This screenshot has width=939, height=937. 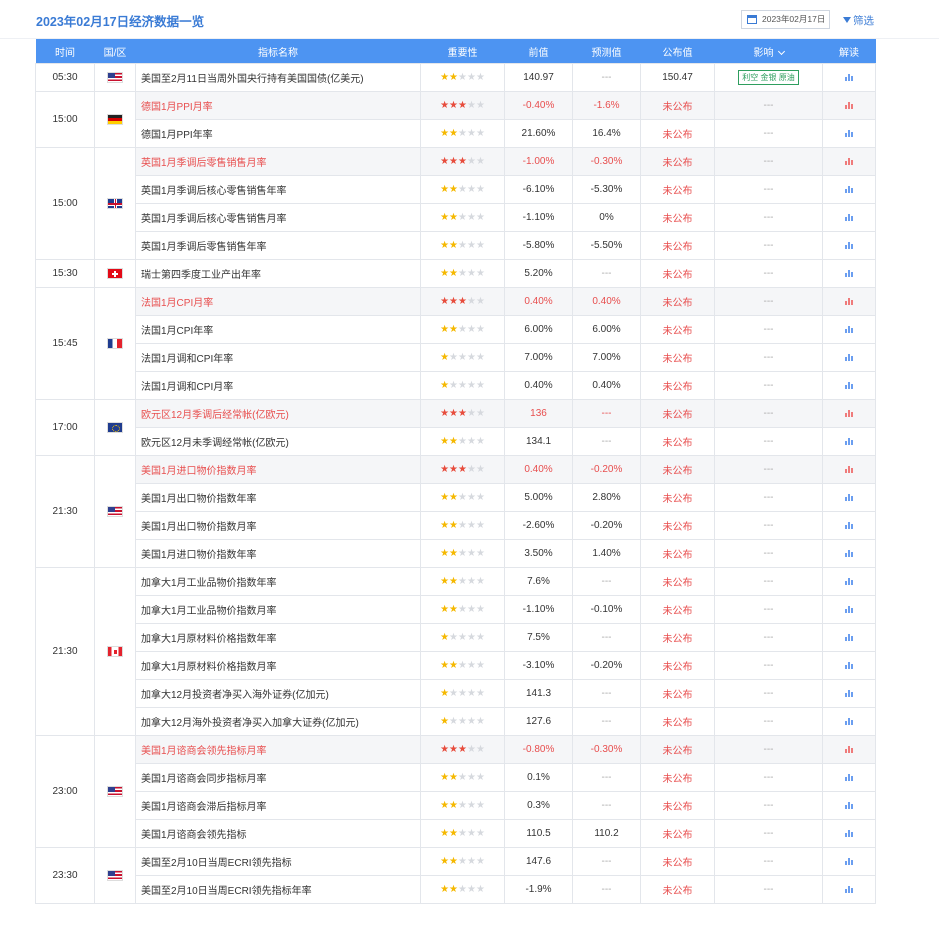 What do you see at coordinates (278, 609) in the screenshot?
I see `indicator-name: 加拿大1月工业品物价指数月率` at bounding box center [278, 609].